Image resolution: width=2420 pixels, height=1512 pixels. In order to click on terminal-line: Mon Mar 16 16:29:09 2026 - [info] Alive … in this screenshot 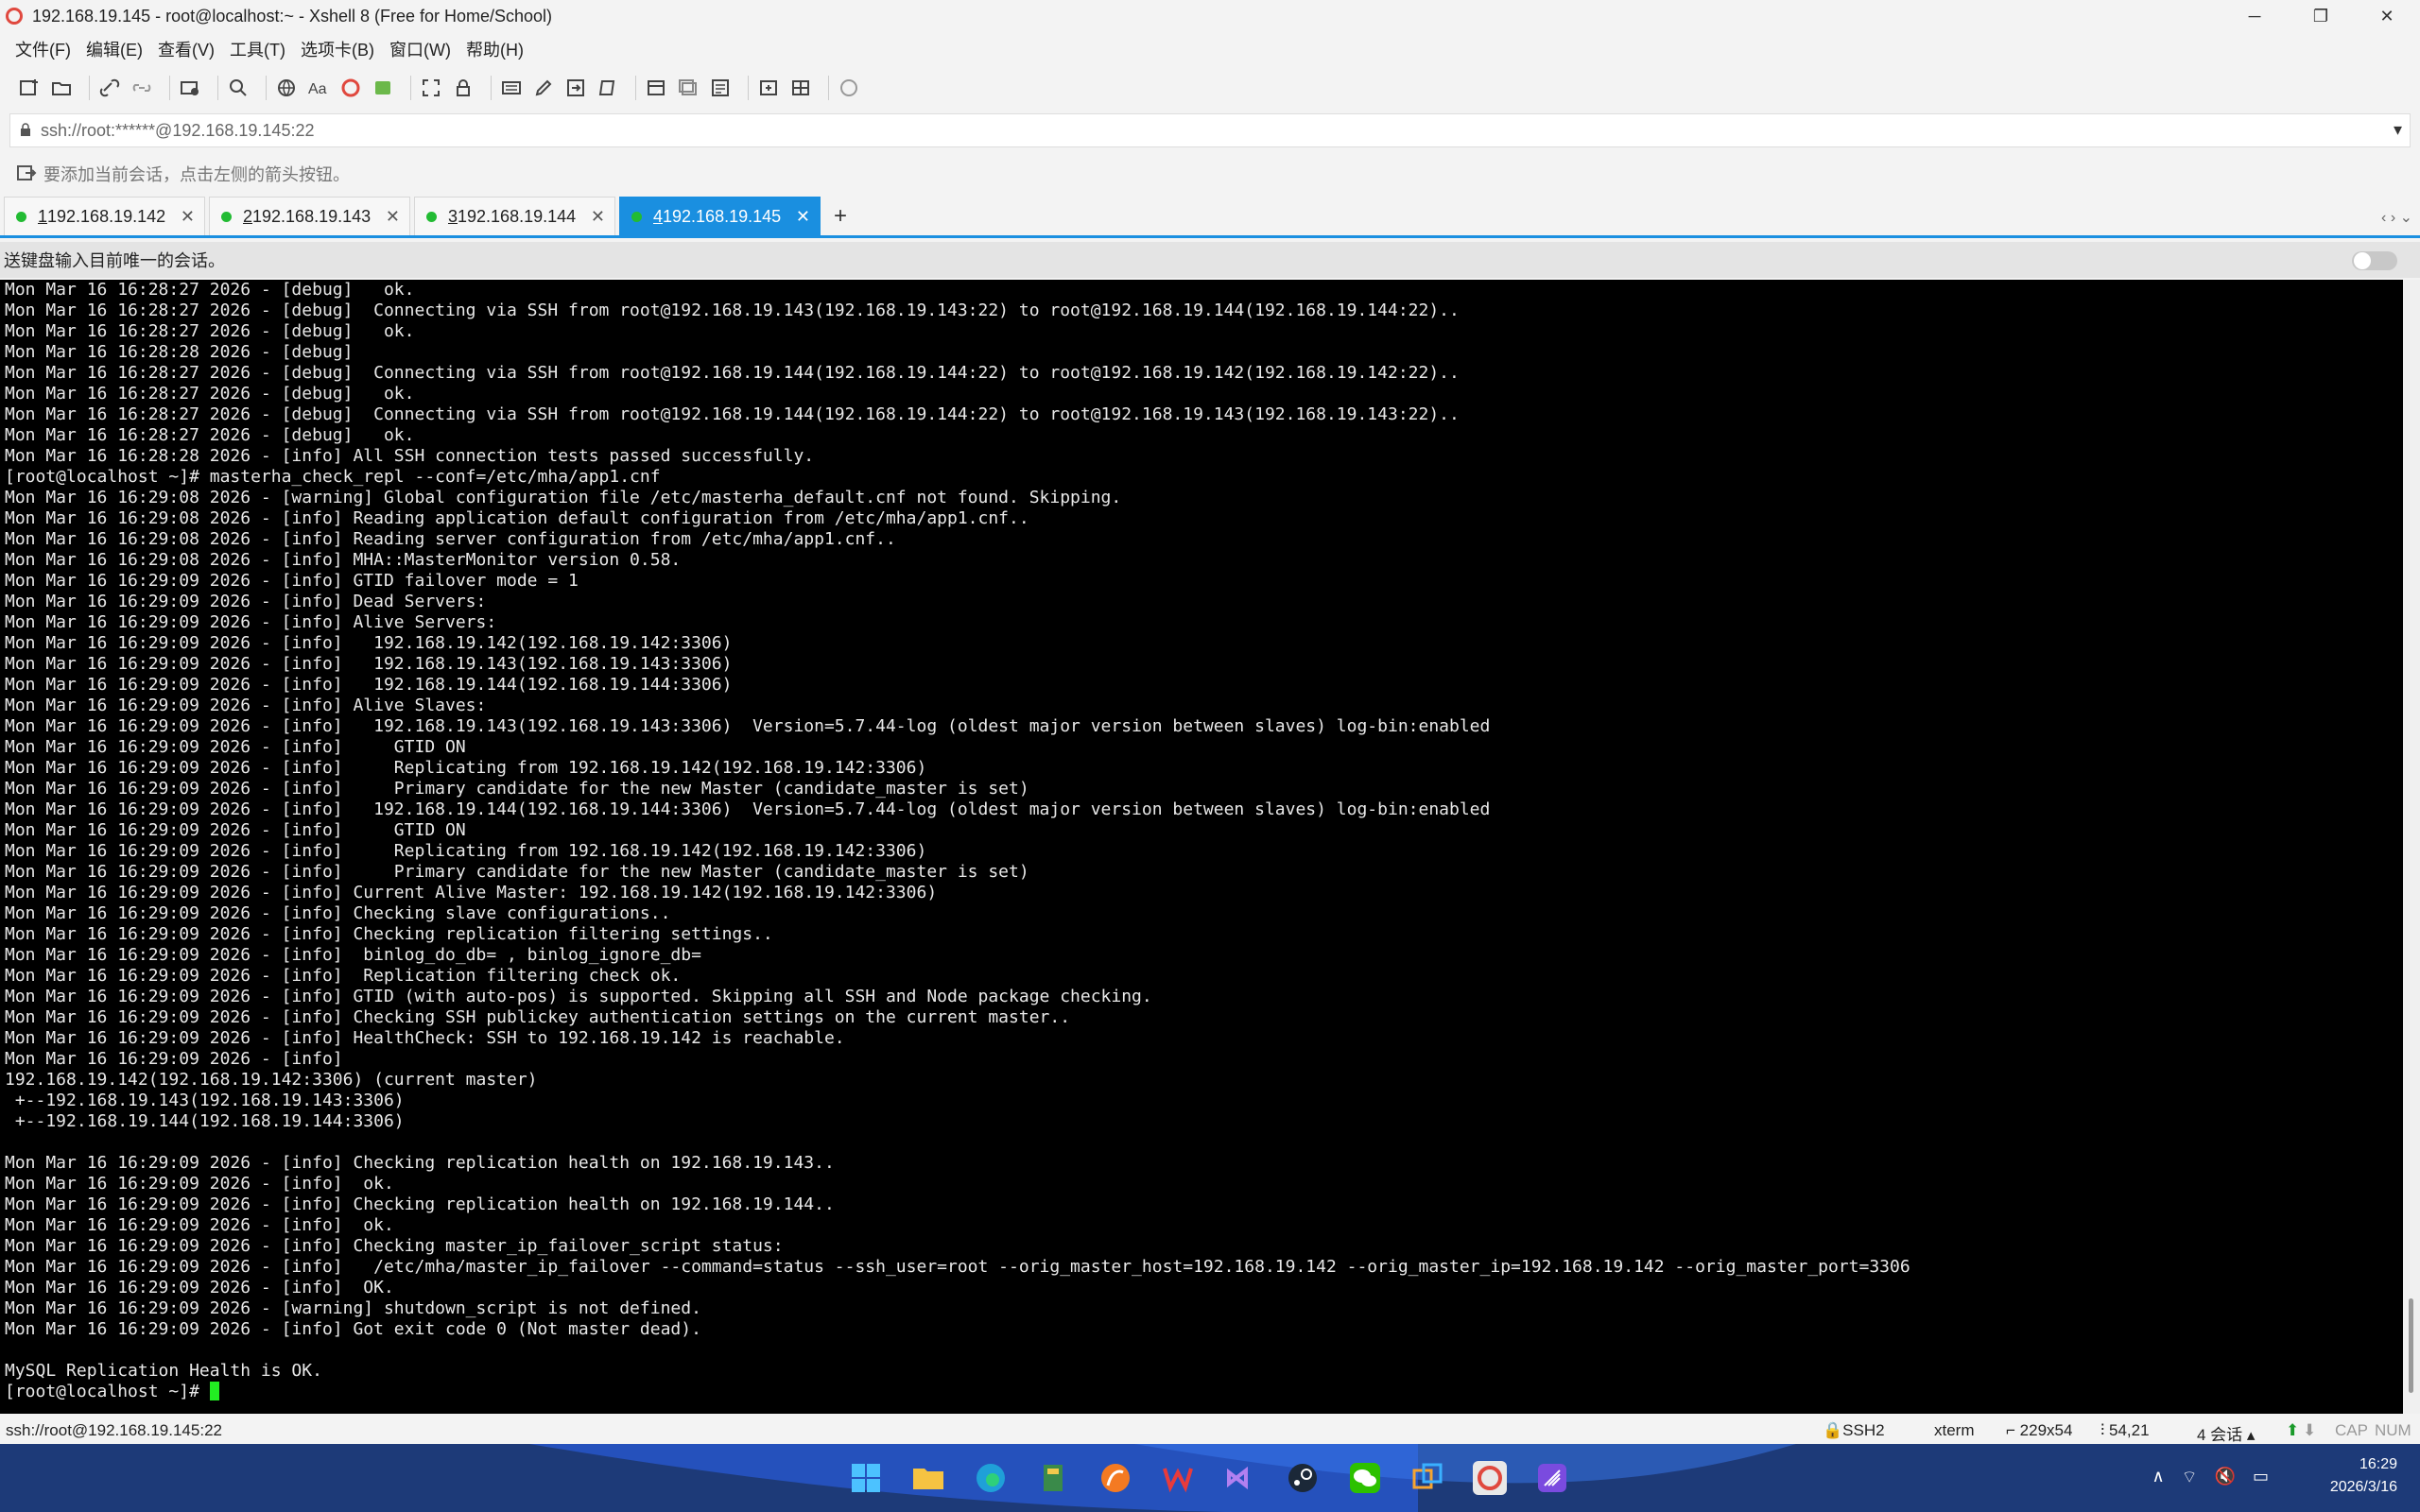, I will do `click(246, 705)`.